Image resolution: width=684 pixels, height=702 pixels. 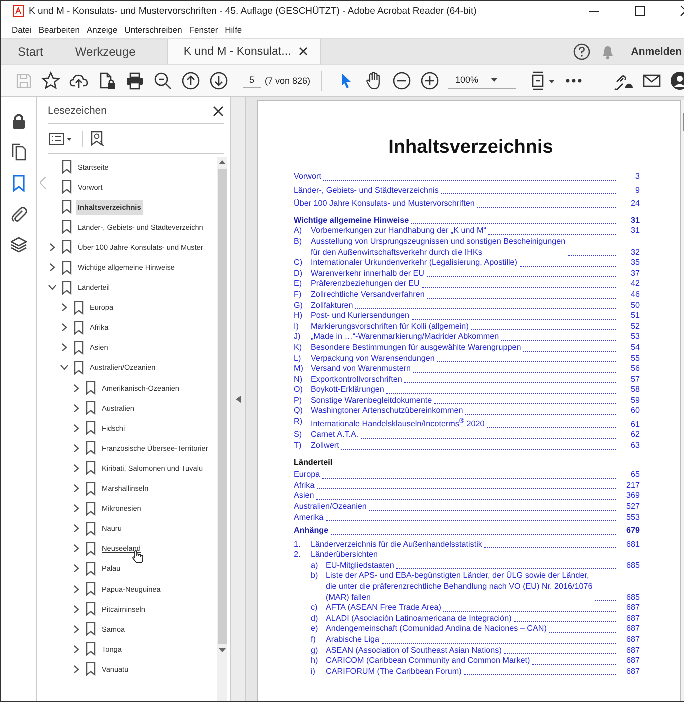 What do you see at coordinates (428, 661) in the screenshot?
I see `toc-link: CARICOM (Caribbean Community and Common Market)` at bounding box center [428, 661].